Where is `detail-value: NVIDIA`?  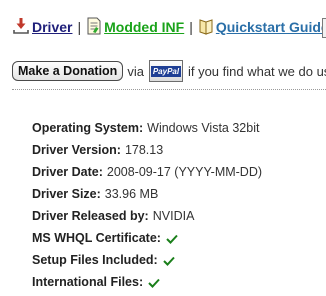
detail-value: NVIDIA is located at coordinates (173, 216).